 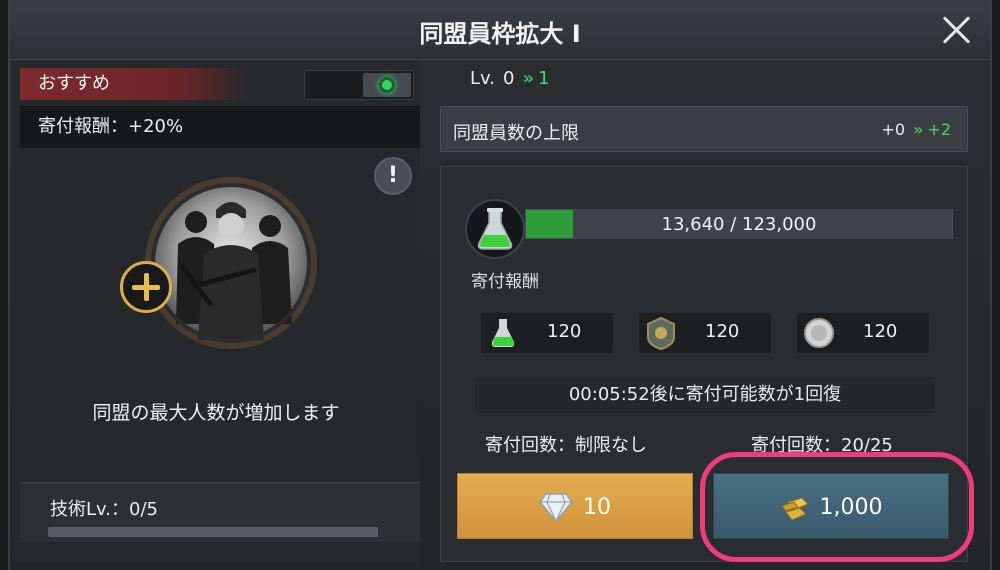 I want to click on member-limit-values: +0 » +2, so click(x=916, y=129).